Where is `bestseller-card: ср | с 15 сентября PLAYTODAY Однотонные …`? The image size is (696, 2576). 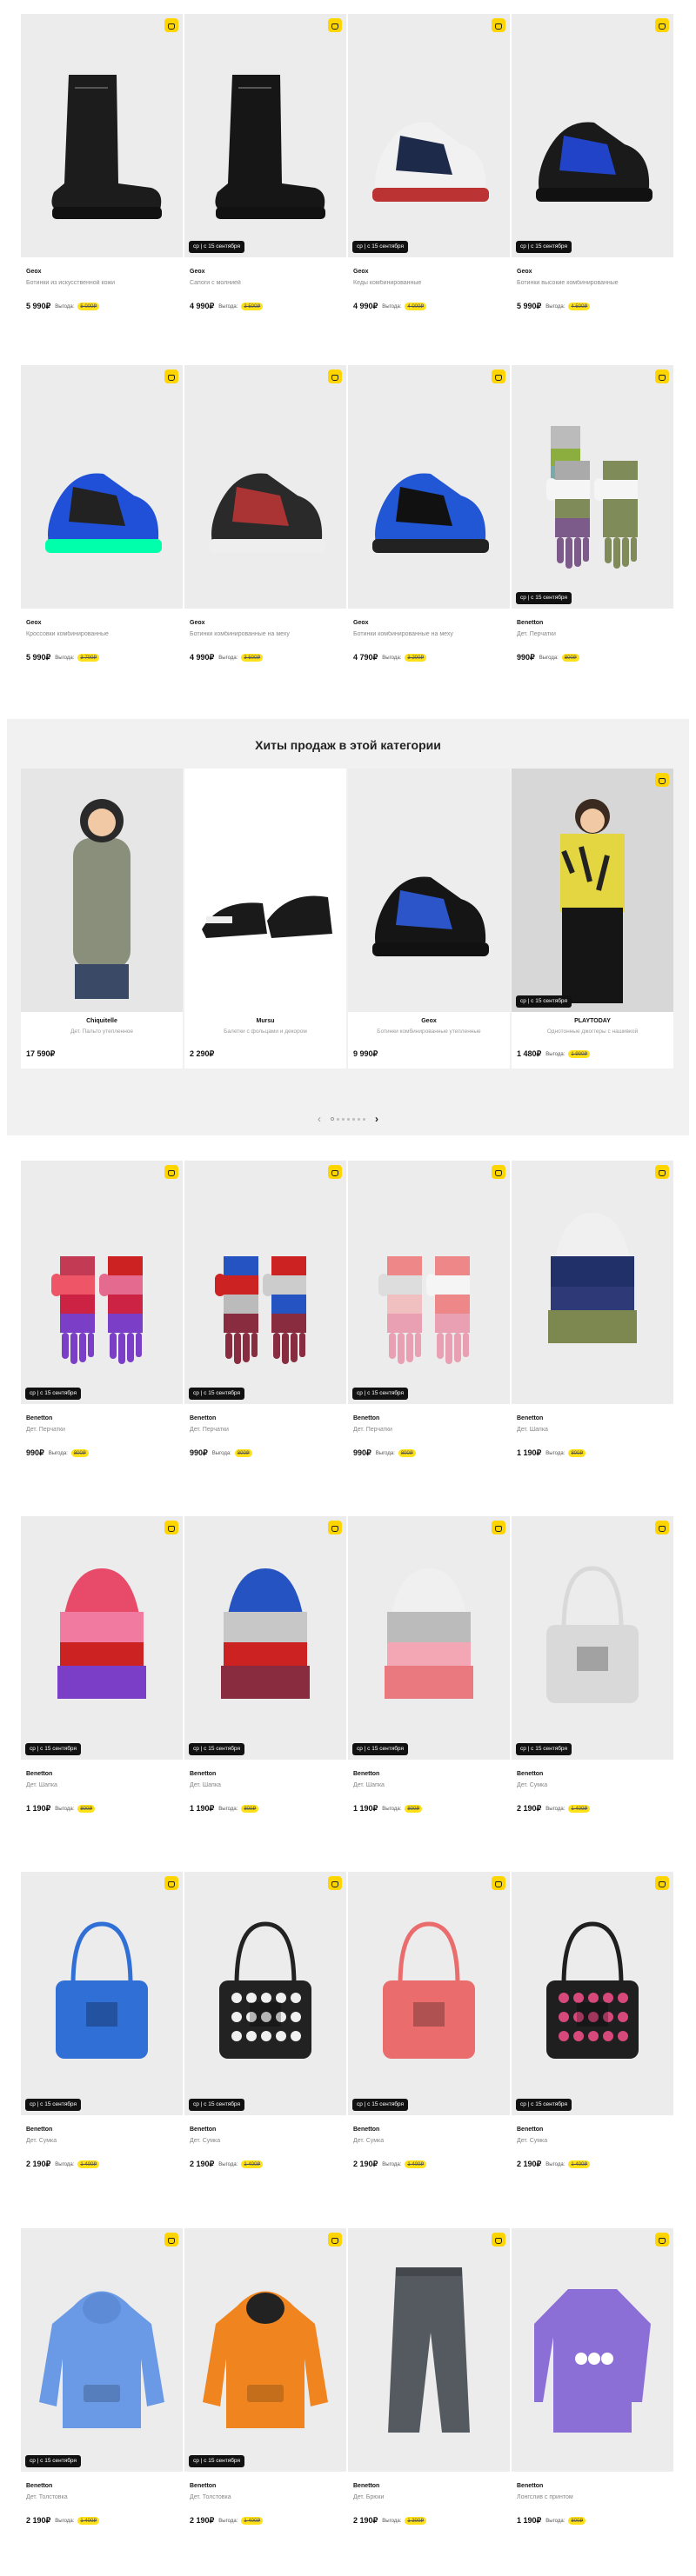 bestseller-card: ср | с 15 сентября PLAYTODAY Однотонные … is located at coordinates (592, 918).